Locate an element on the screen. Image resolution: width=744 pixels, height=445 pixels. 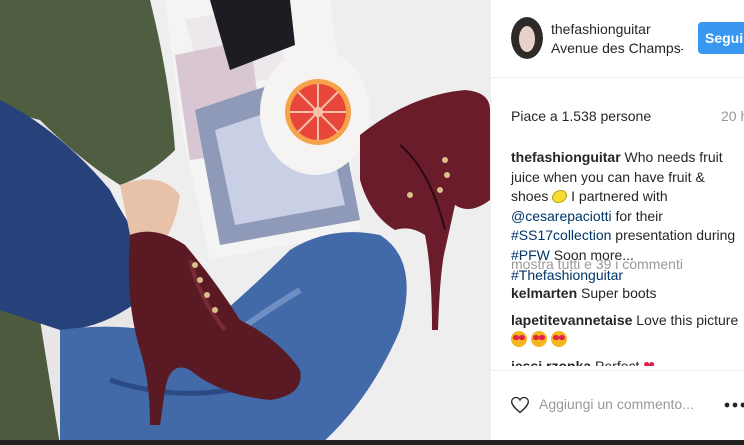
comment-item: kelmarten Super boots is located at coordinates (627, 294).